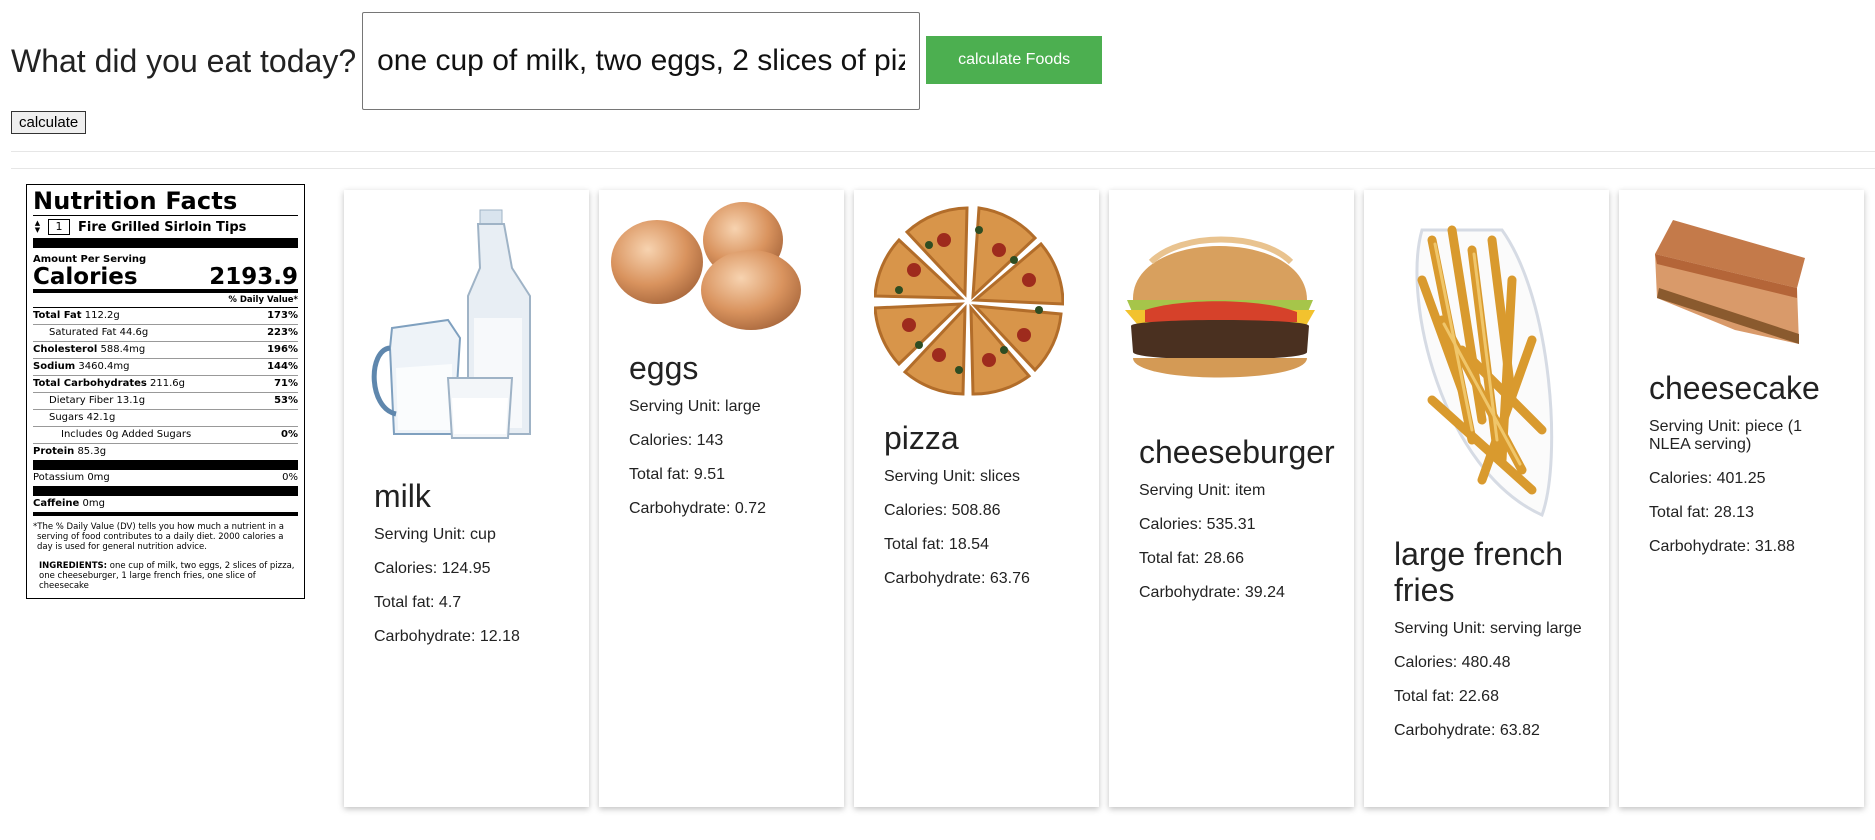 This screenshot has height=840, width=1875. I want to click on nutrient-value: 3460.4mg, so click(104, 366).